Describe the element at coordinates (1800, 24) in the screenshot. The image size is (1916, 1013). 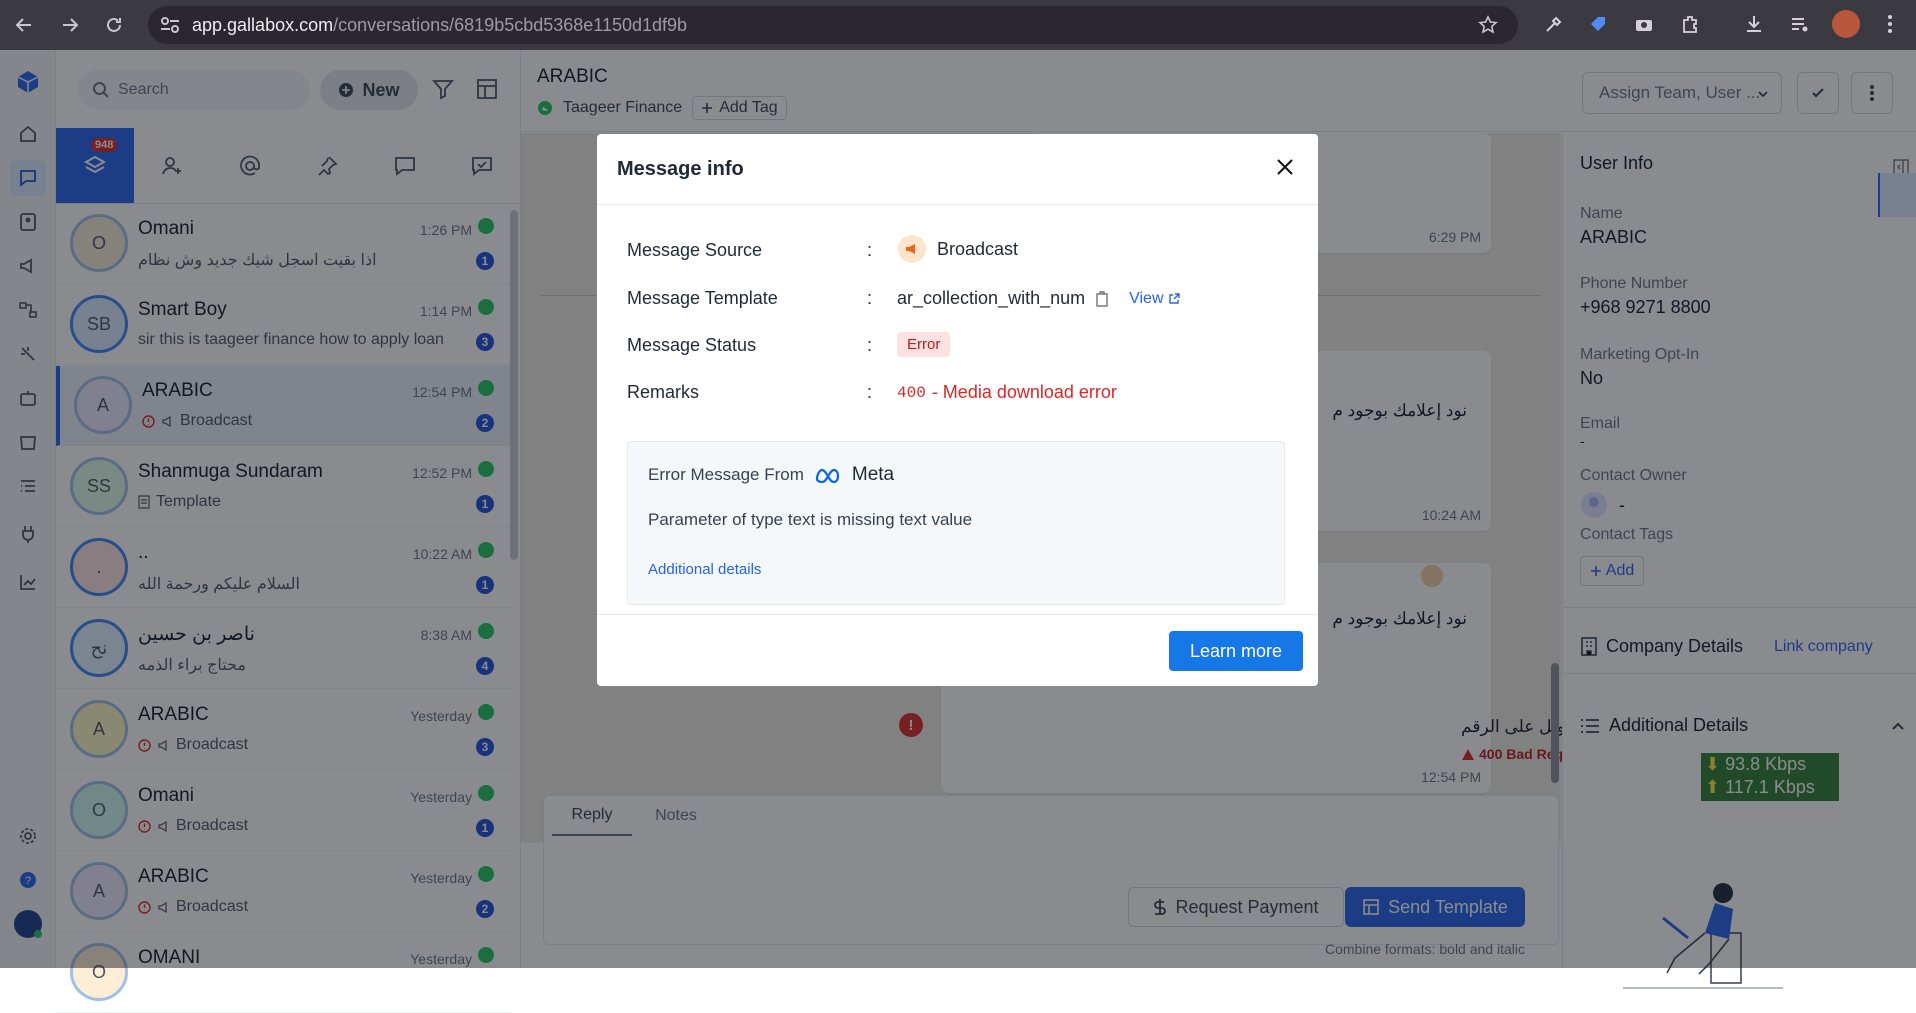
I see `media-control-icon` at that location.